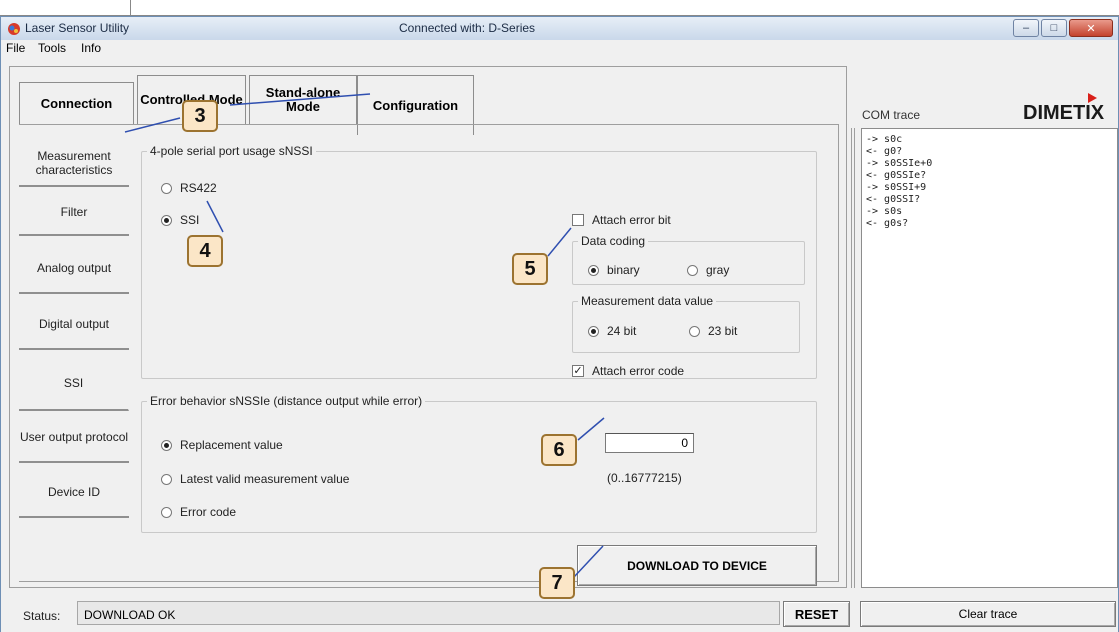 The image size is (1119, 632). Describe the element at coordinates (557, 583) in the screenshot. I see `callout-7: 7` at that location.